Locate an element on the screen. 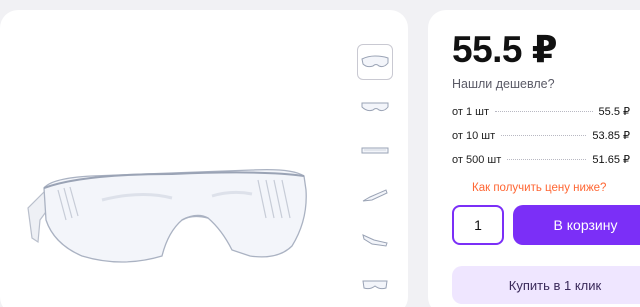 Image resolution: width=640 pixels, height=307 pixels. tier-price: 53.85 ₽ is located at coordinates (611, 136).